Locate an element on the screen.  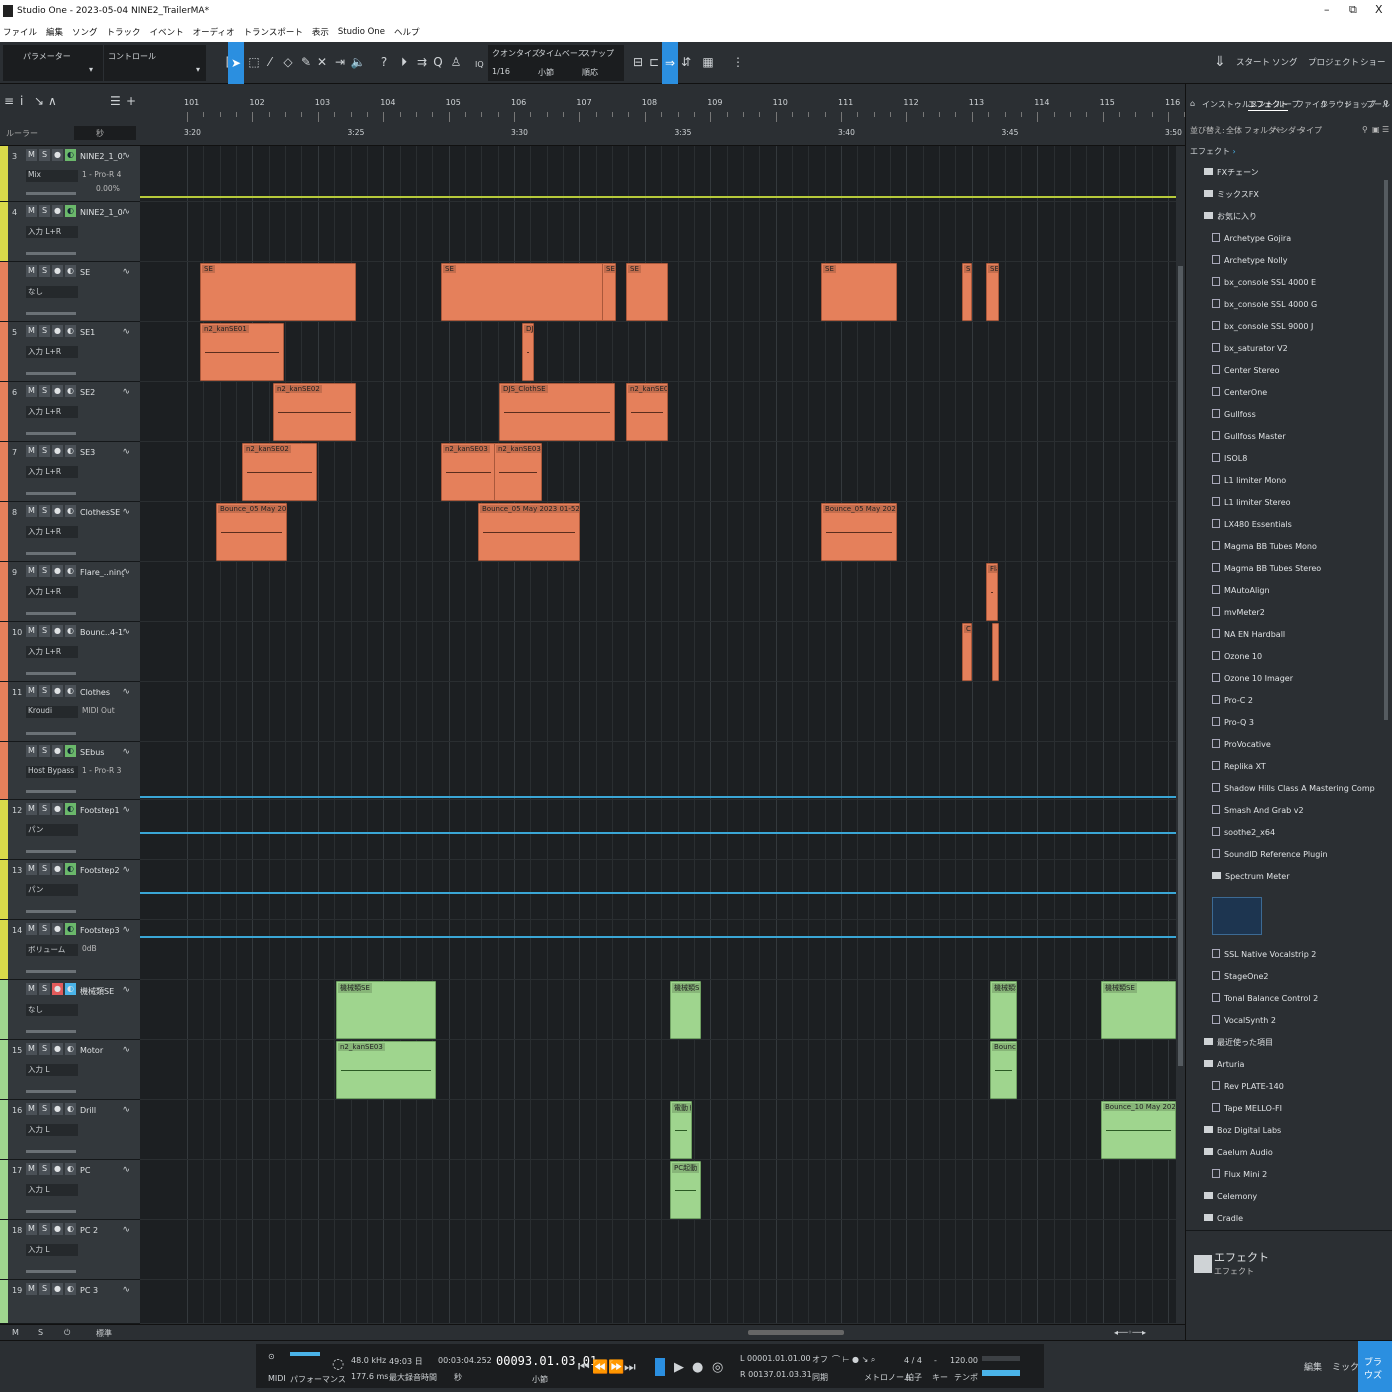
track-header: 8 M S ● ◐ ClothesSE ∿ 入力 L+R is located at coordinates (70, 532).